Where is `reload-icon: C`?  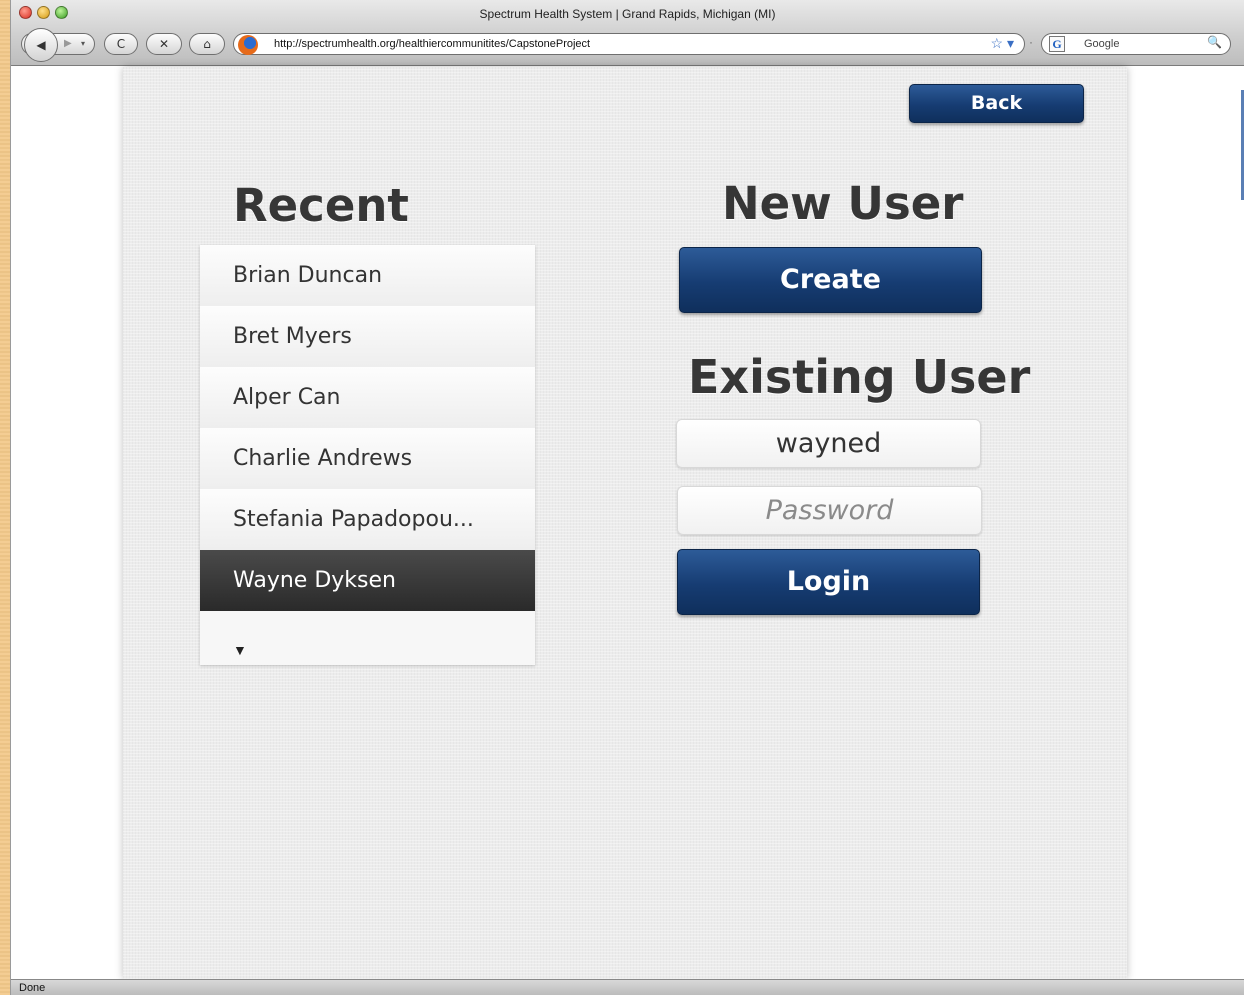 reload-icon: C is located at coordinates (121, 44).